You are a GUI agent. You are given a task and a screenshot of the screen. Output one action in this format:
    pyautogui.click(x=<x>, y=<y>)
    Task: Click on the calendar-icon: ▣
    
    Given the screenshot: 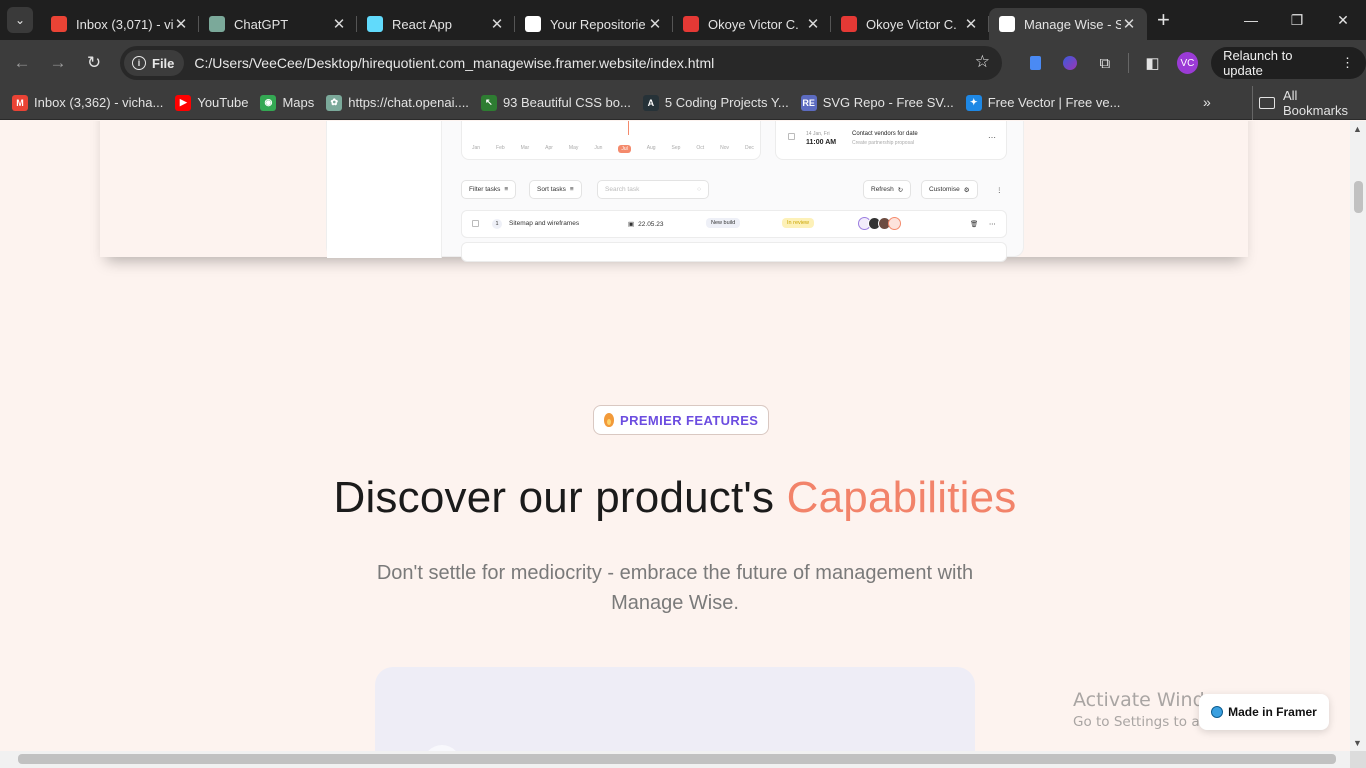 What is the action you would take?
    pyautogui.click(x=631, y=224)
    